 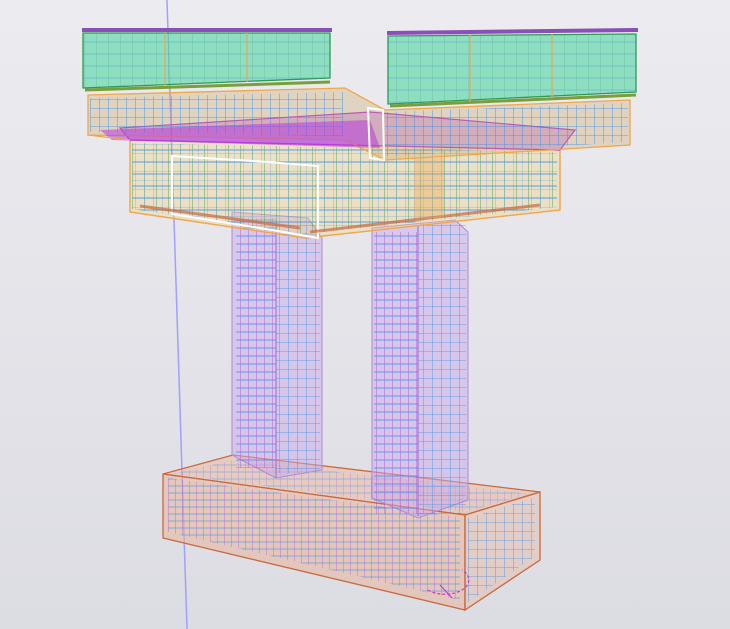 I want to click on right-parapet, so click(x=512, y=68).